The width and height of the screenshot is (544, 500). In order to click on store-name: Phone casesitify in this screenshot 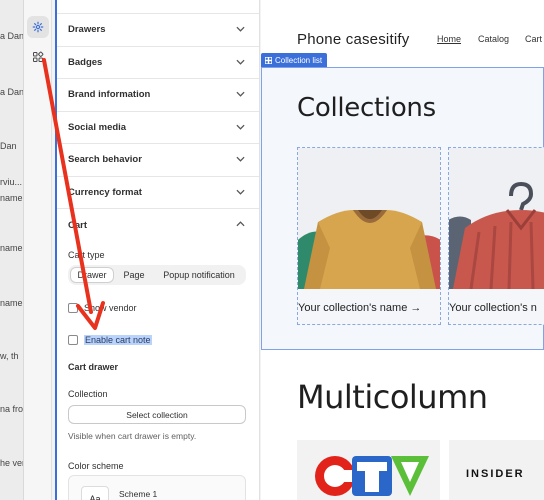, I will do `click(353, 39)`.